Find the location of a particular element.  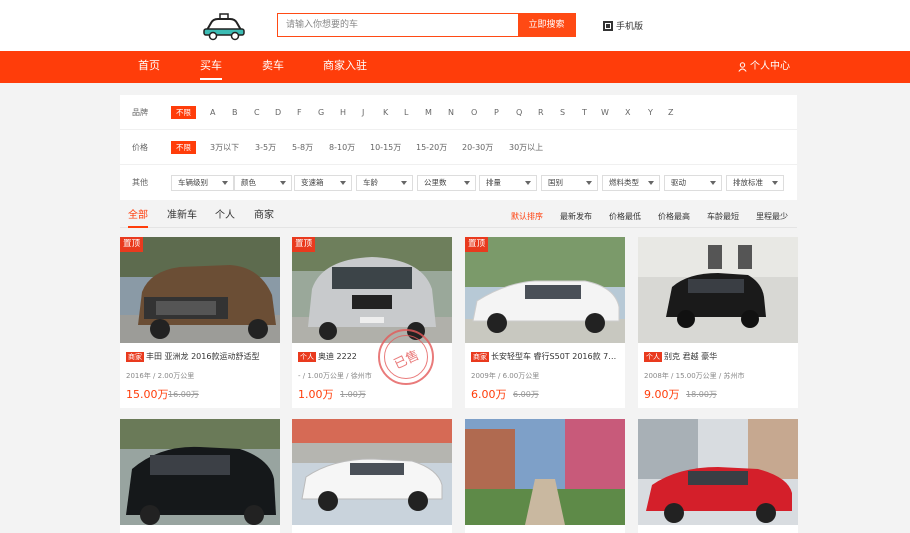

brand-letter: T is located at coordinates (584, 112).